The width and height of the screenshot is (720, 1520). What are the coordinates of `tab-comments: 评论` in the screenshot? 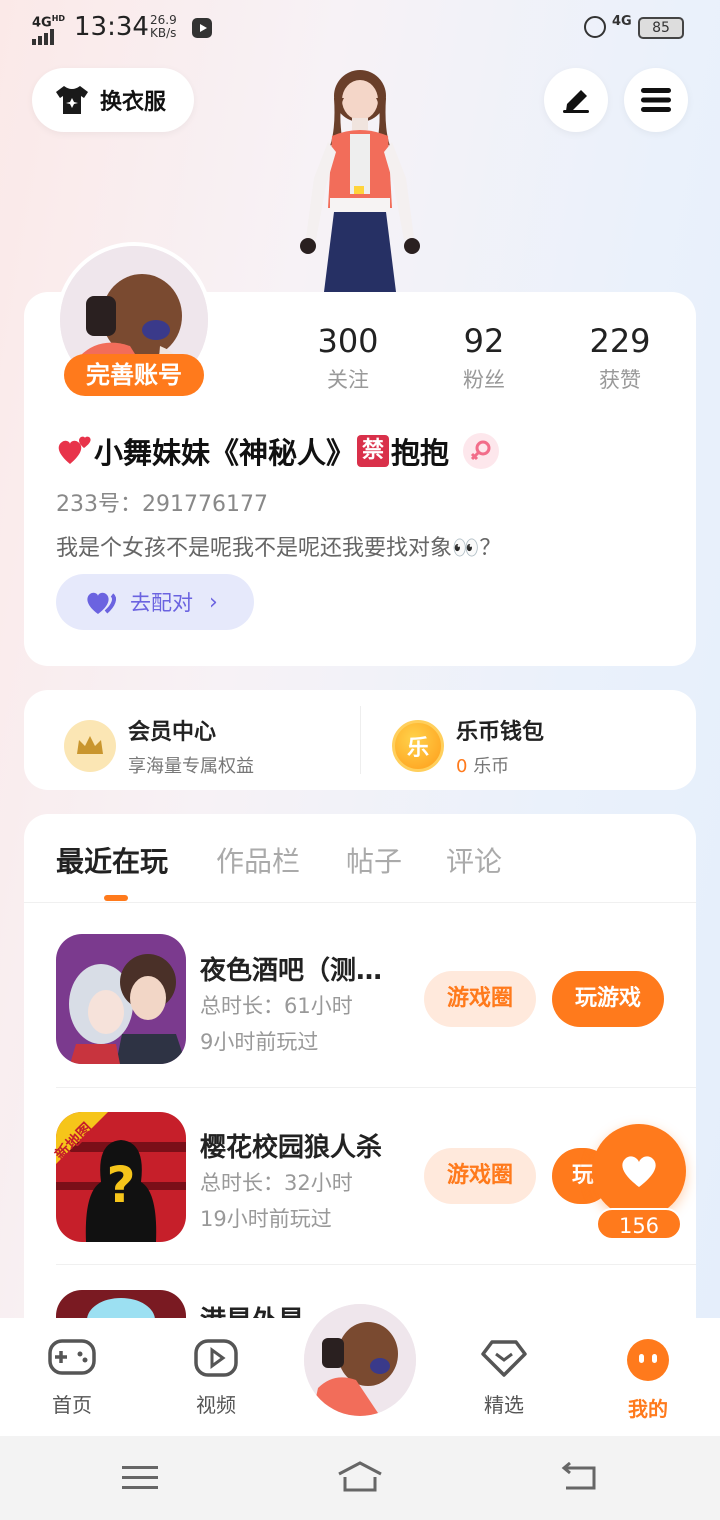 It's located at (474, 860).